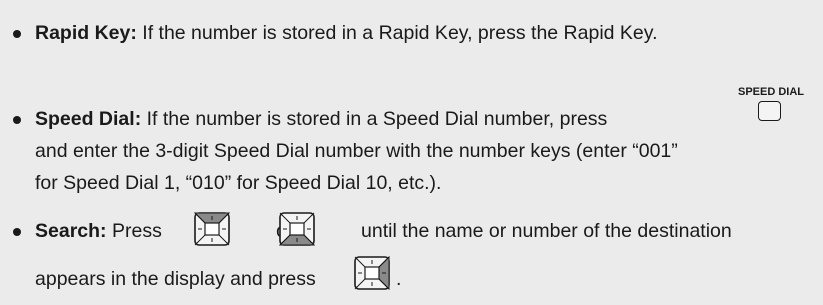 This screenshot has width=823, height=305. Describe the element at coordinates (212, 229) in the screenshot. I see `nav-up-key-icon` at that location.